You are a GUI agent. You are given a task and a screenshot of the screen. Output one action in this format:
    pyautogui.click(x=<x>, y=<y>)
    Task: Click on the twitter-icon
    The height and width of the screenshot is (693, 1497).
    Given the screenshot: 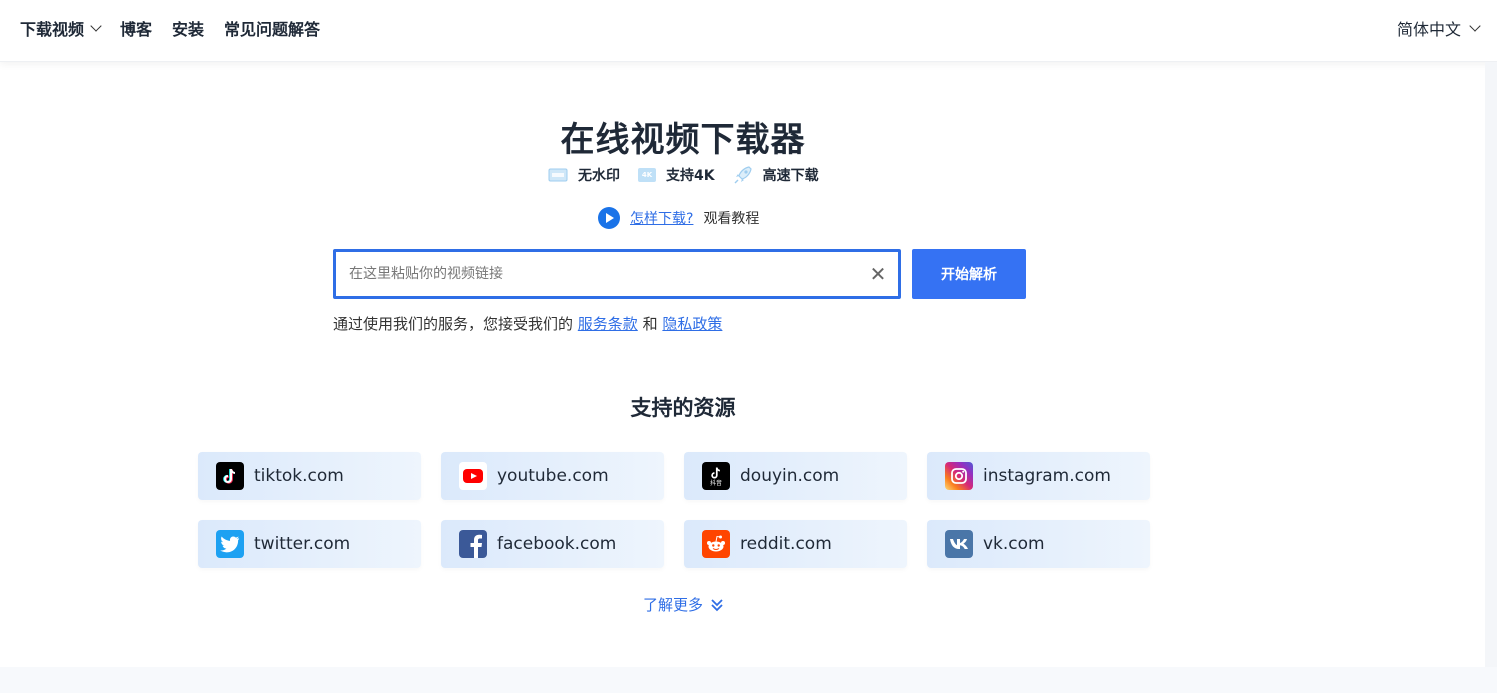 What is the action you would take?
    pyautogui.click(x=230, y=544)
    